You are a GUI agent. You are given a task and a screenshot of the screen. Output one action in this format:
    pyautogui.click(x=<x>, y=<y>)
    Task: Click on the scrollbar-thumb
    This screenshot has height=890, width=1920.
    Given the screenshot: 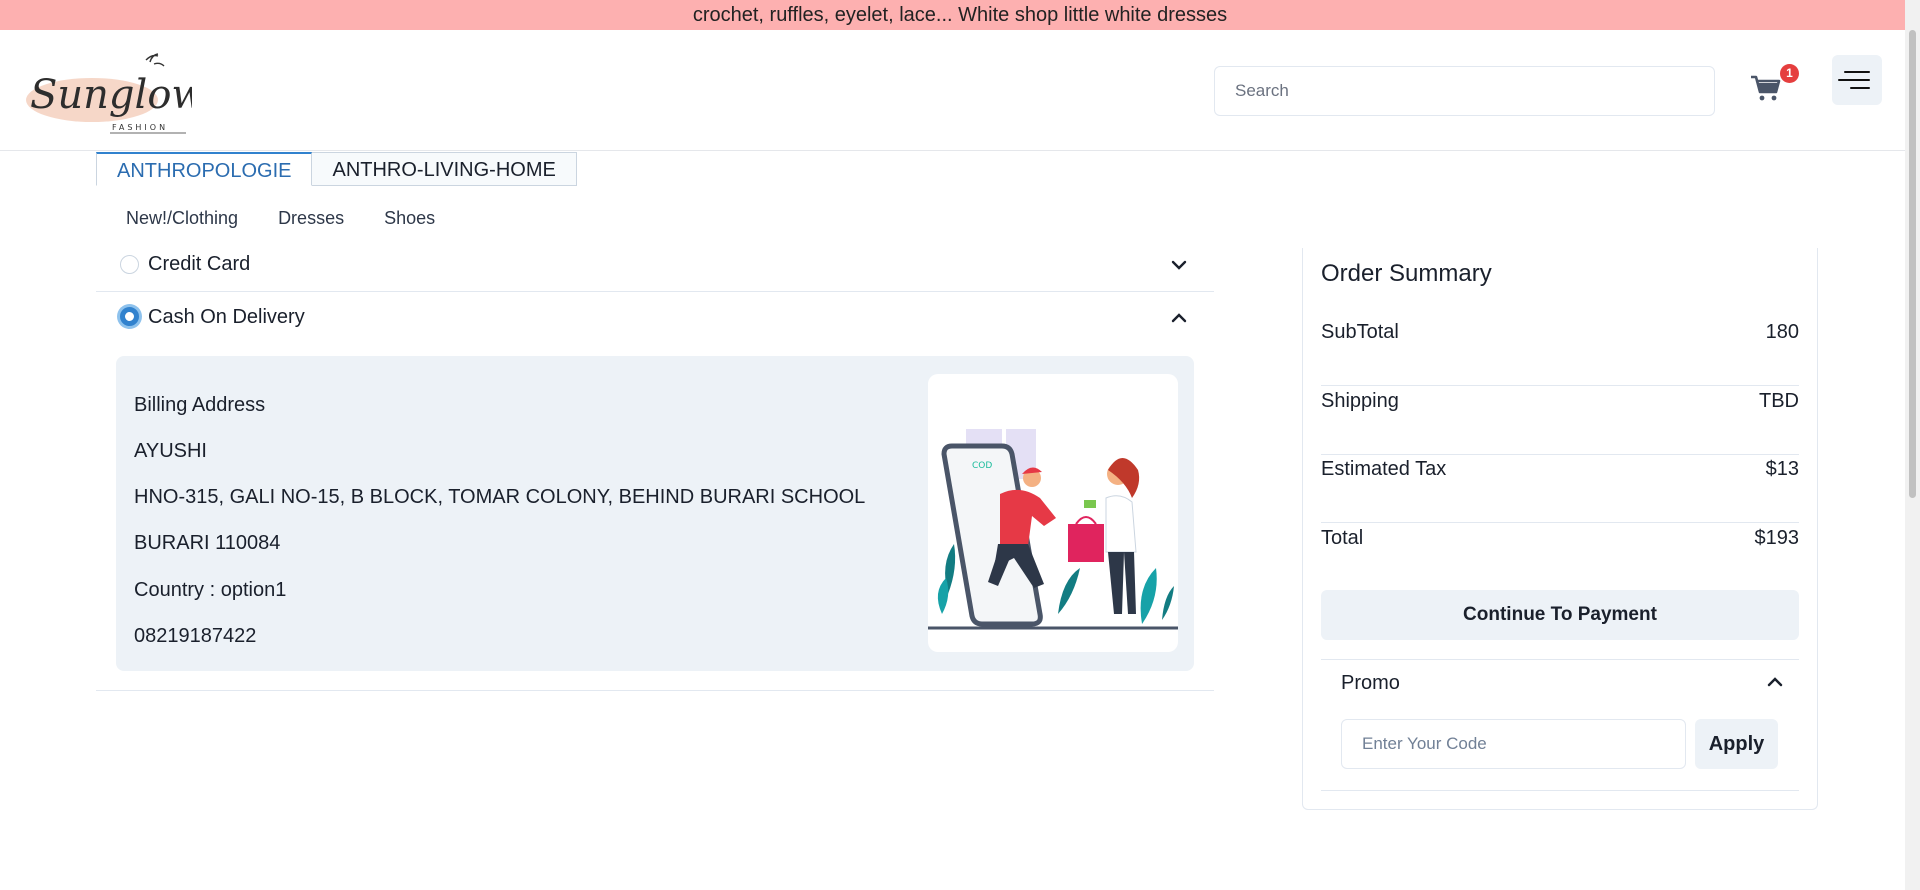 What is the action you would take?
    pyautogui.click(x=1912, y=264)
    